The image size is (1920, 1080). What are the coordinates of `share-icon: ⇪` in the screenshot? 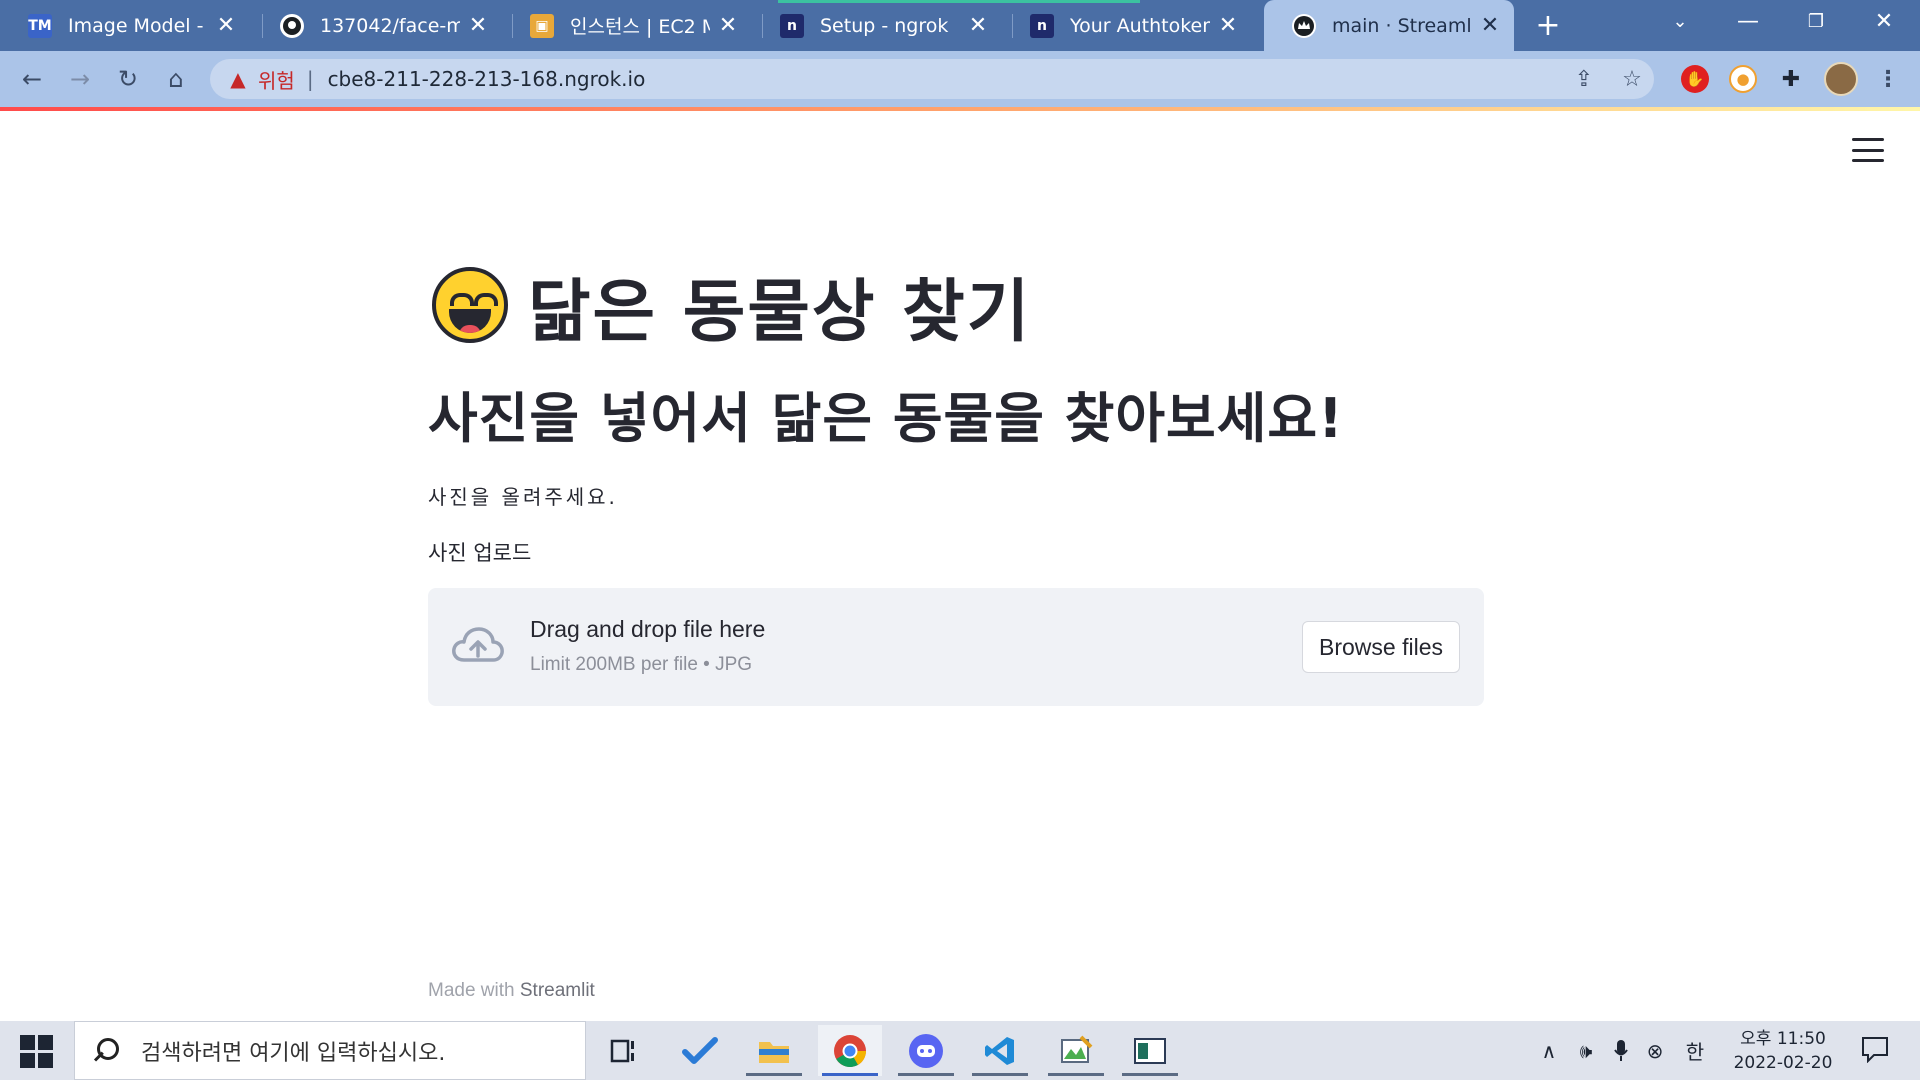 It's located at (1584, 79).